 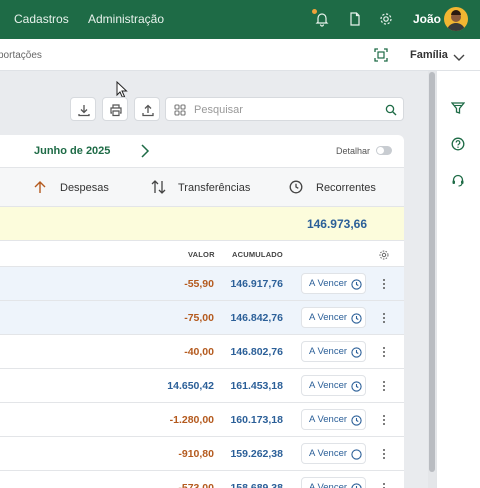 I want to click on nav-administracao: Administração, so click(x=126, y=19).